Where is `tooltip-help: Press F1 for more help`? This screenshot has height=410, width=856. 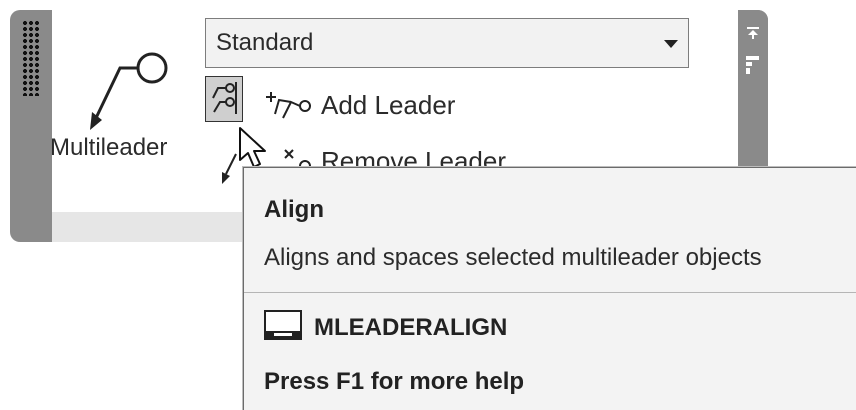 tooltip-help: Press F1 for more help is located at coordinates (394, 381).